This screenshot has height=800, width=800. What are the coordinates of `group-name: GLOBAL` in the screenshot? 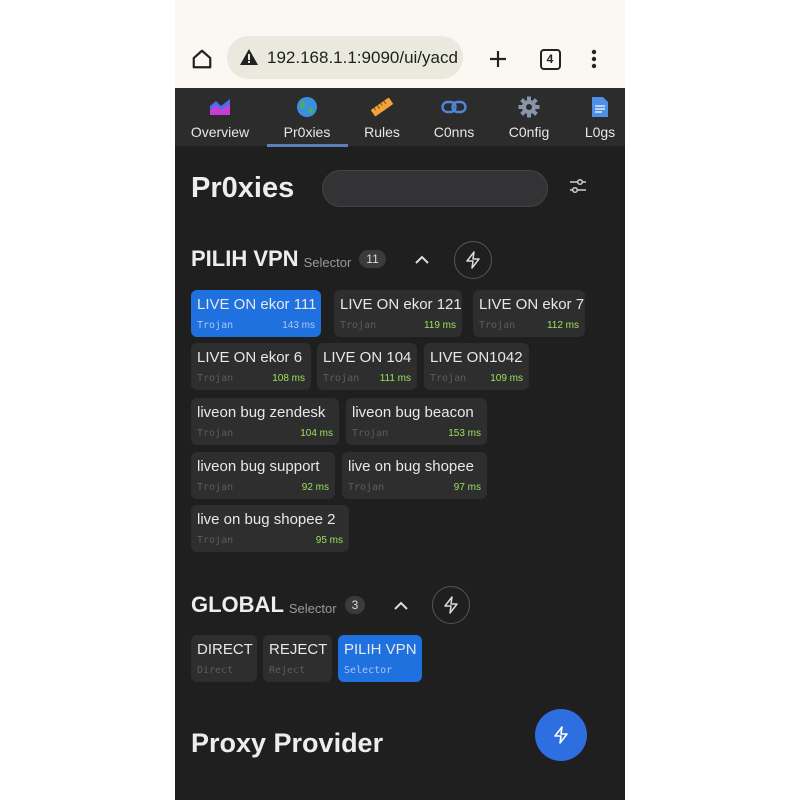 It's located at (237, 604).